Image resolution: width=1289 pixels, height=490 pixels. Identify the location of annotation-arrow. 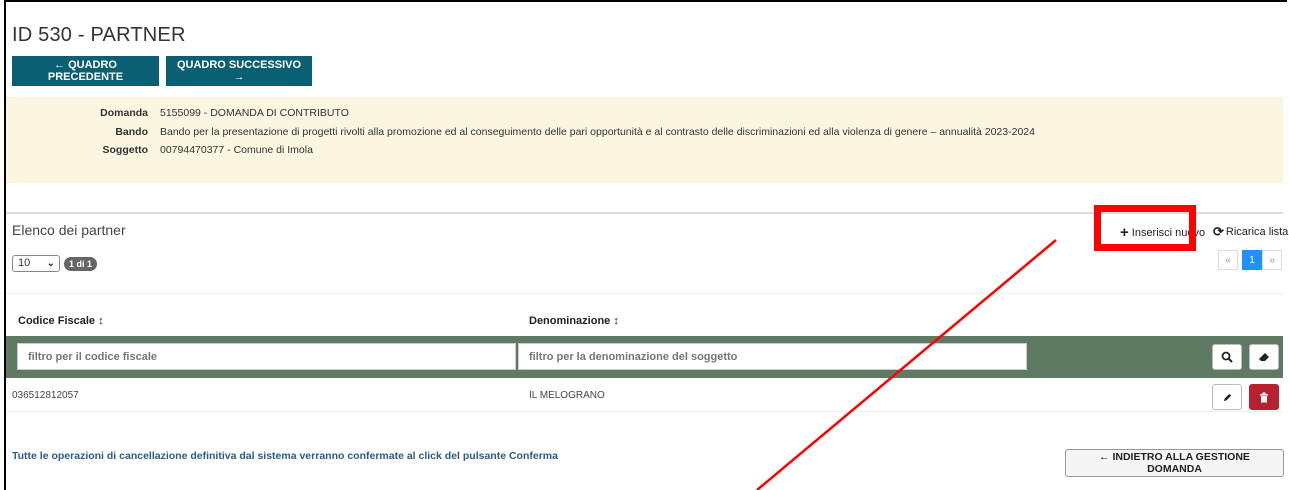
(906, 364).